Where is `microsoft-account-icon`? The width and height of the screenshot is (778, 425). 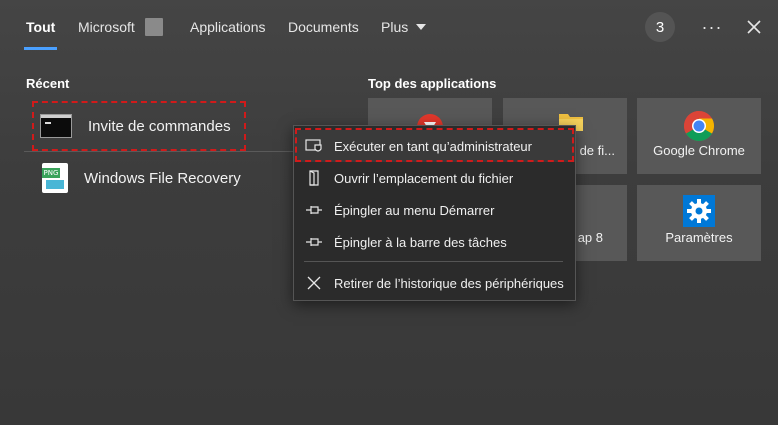
microsoft-account-icon is located at coordinates (153, 27).